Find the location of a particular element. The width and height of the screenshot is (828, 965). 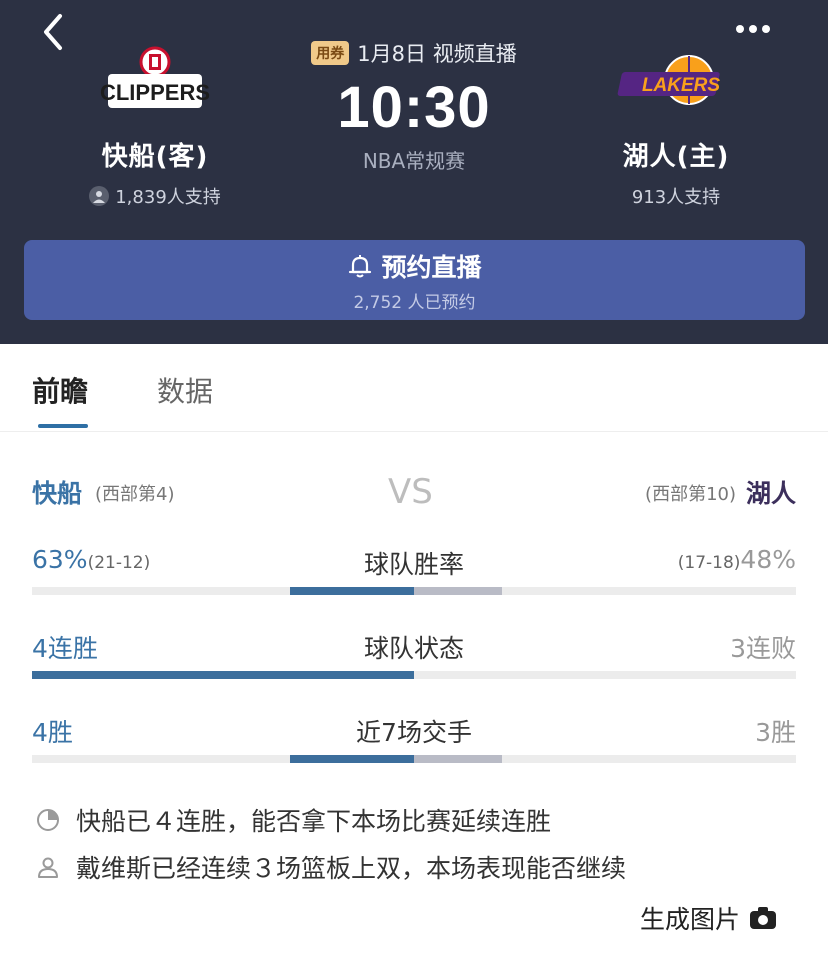

stat-row-head-to-head: 4胜 近7场交手 3胜 is located at coordinates (414, 743).